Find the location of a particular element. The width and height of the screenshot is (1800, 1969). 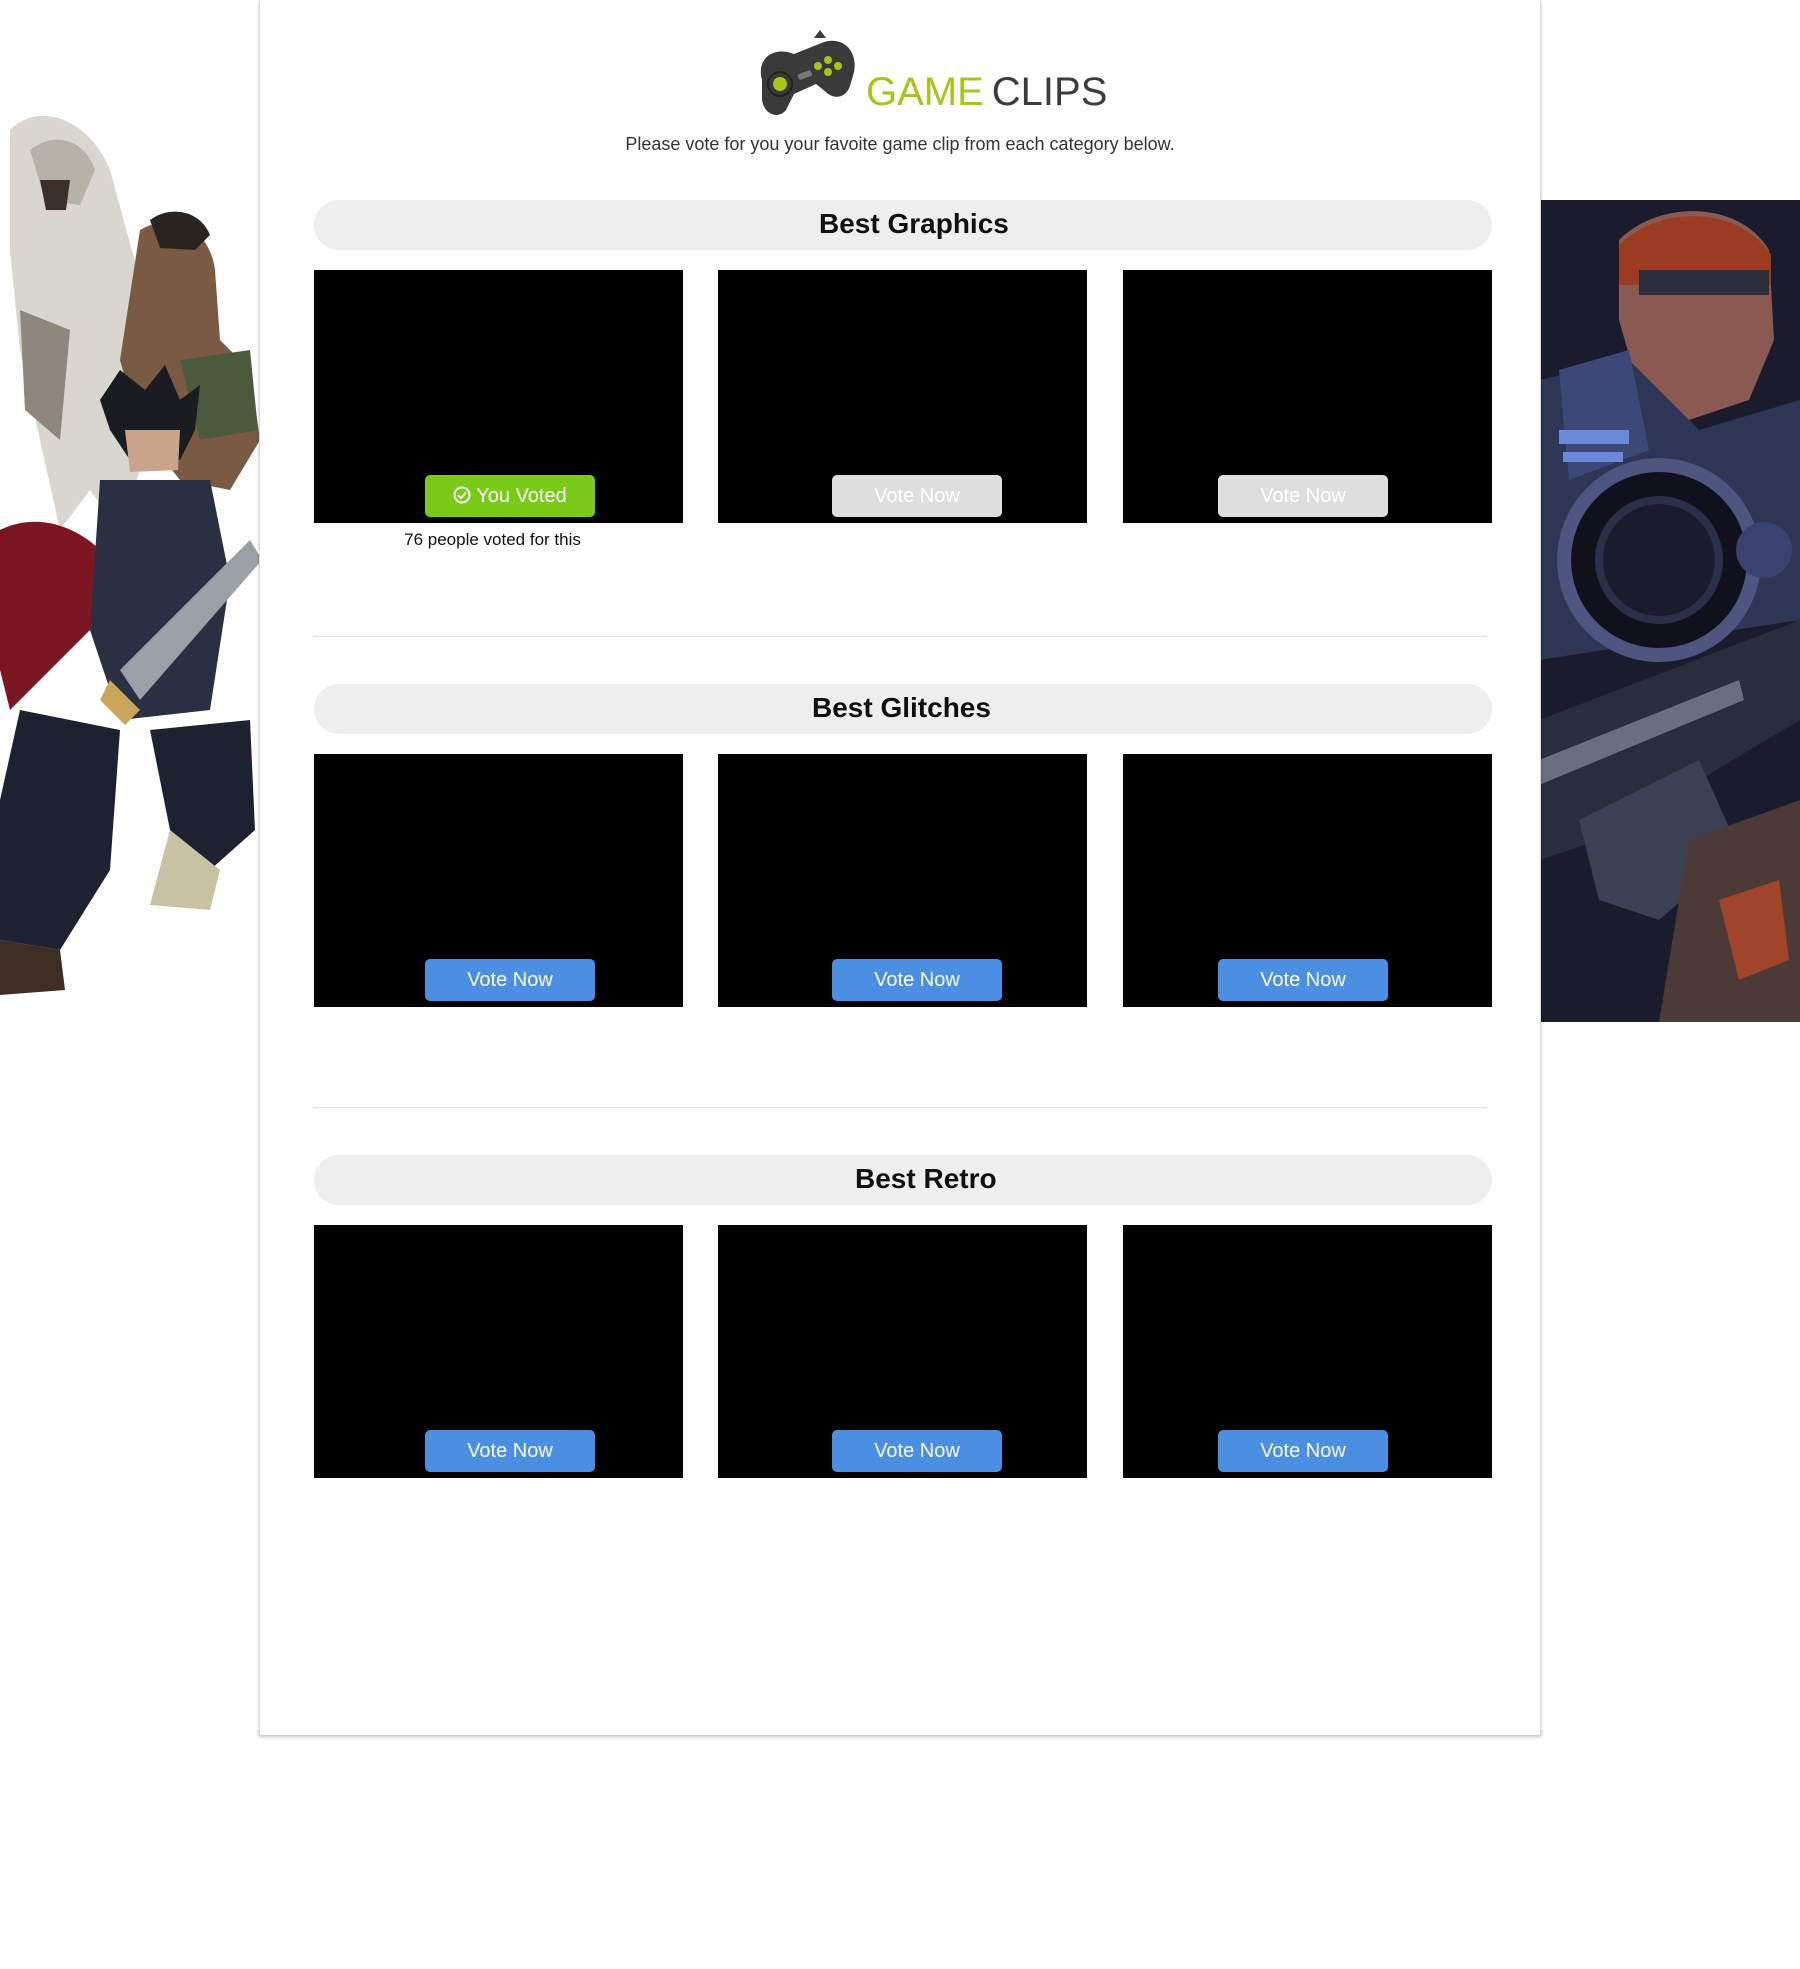

game-clips-logo: GAME CLIPS is located at coordinates (930, 74).